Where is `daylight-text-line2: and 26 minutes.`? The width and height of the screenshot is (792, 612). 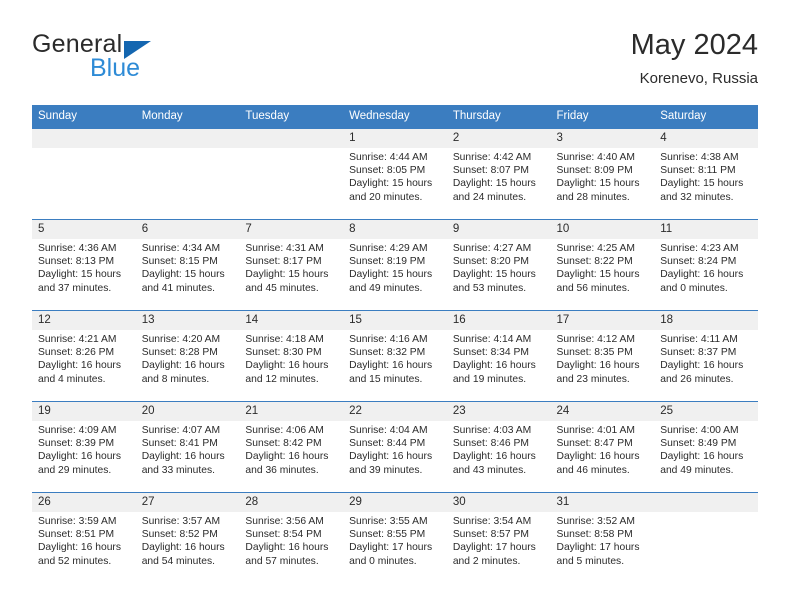 daylight-text-line2: and 26 minutes. is located at coordinates (697, 379).